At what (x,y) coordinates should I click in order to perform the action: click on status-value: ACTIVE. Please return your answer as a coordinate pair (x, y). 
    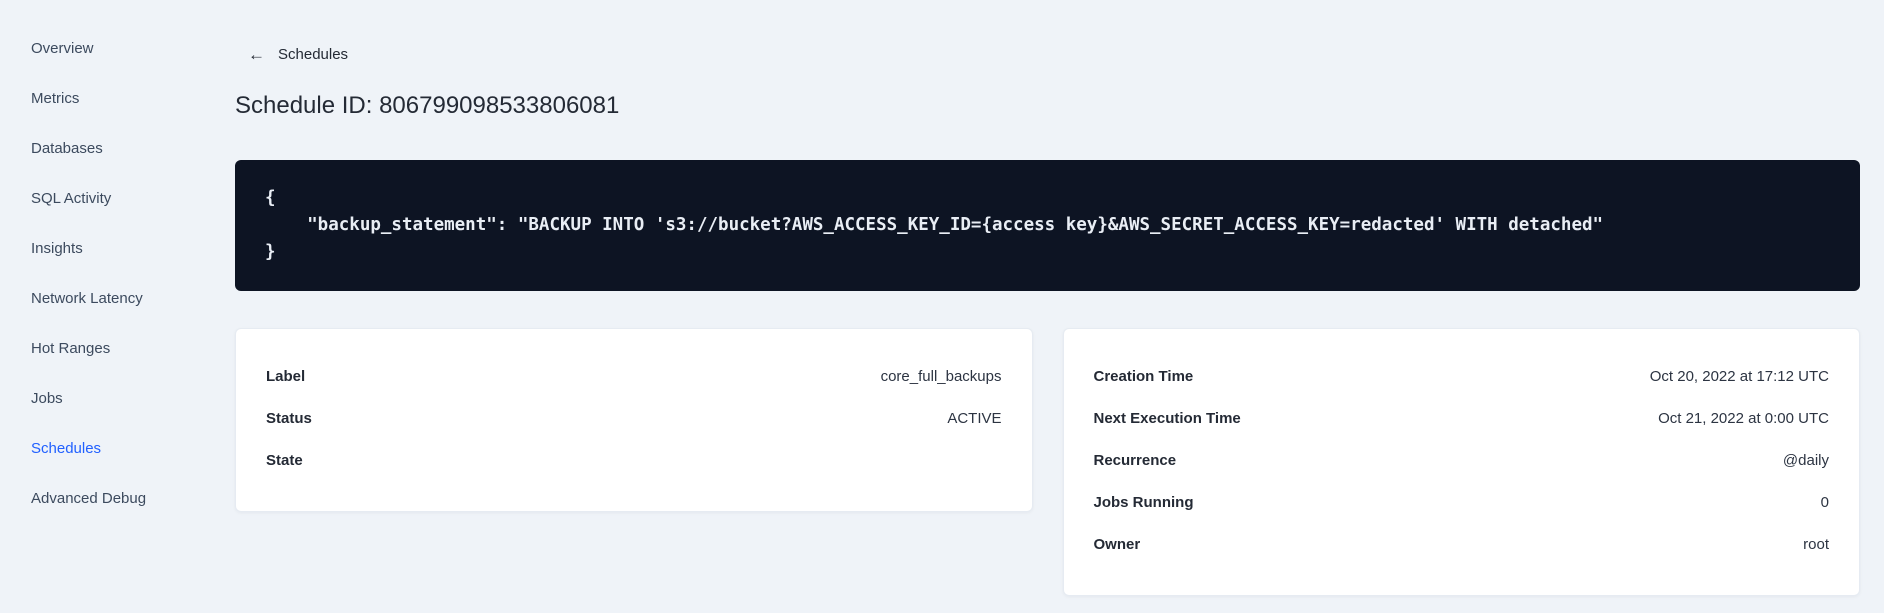
    Looking at the image, I should click on (974, 418).